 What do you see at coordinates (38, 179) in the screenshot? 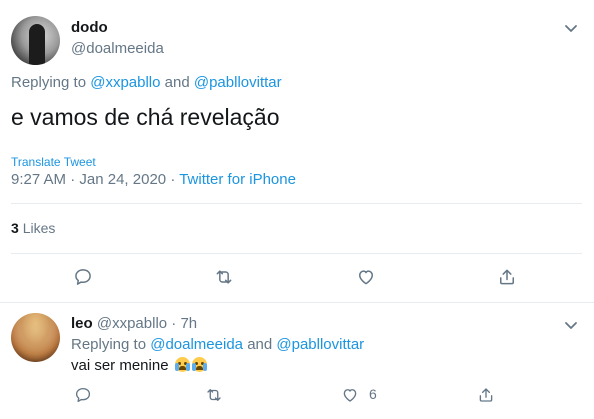
I see `tweet-time: 9:27 AM` at bounding box center [38, 179].